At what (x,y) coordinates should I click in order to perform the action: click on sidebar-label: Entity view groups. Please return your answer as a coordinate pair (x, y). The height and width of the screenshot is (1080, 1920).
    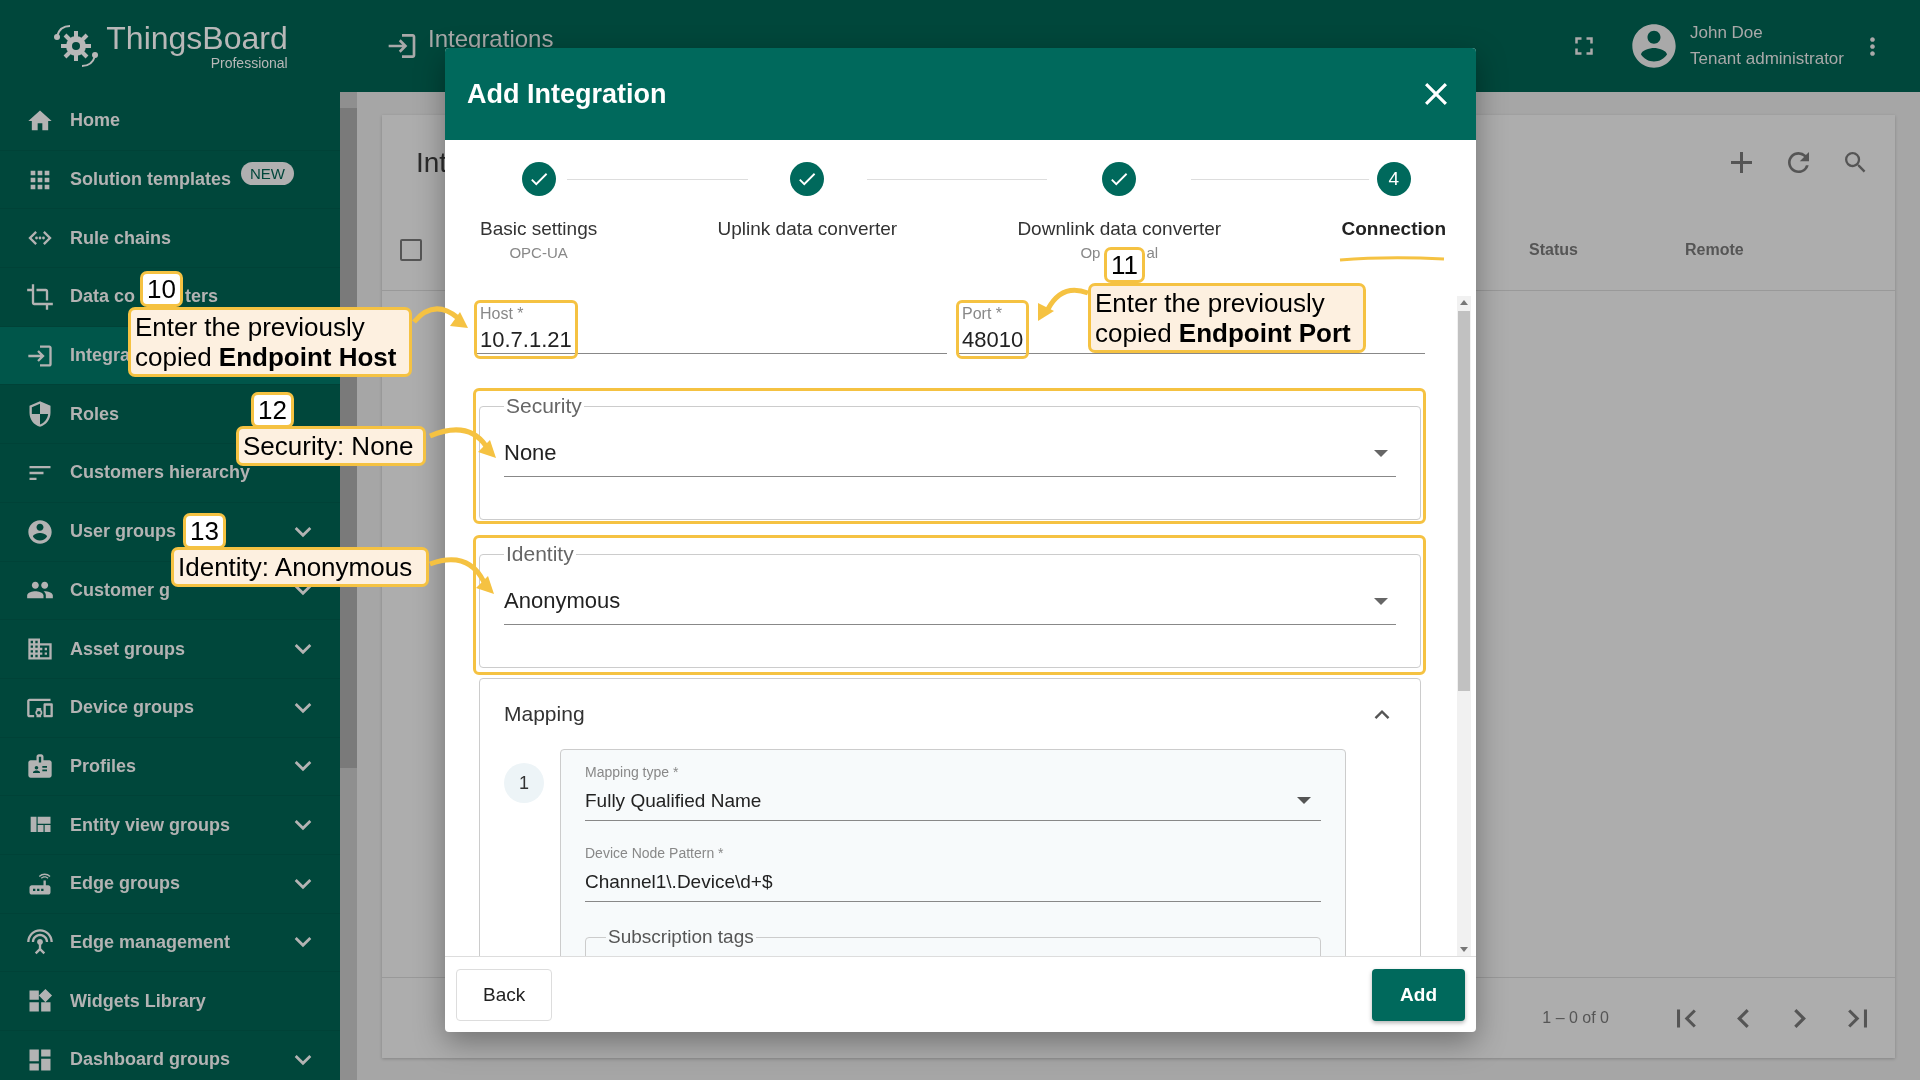
    Looking at the image, I should click on (150, 825).